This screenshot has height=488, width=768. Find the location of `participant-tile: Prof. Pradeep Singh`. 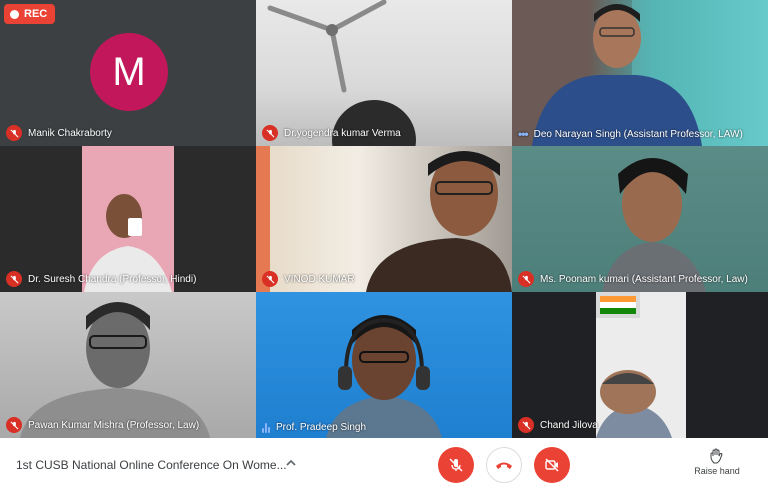

participant-tile: Prof. Pradeep Singh is located at coordinates (384, 365).